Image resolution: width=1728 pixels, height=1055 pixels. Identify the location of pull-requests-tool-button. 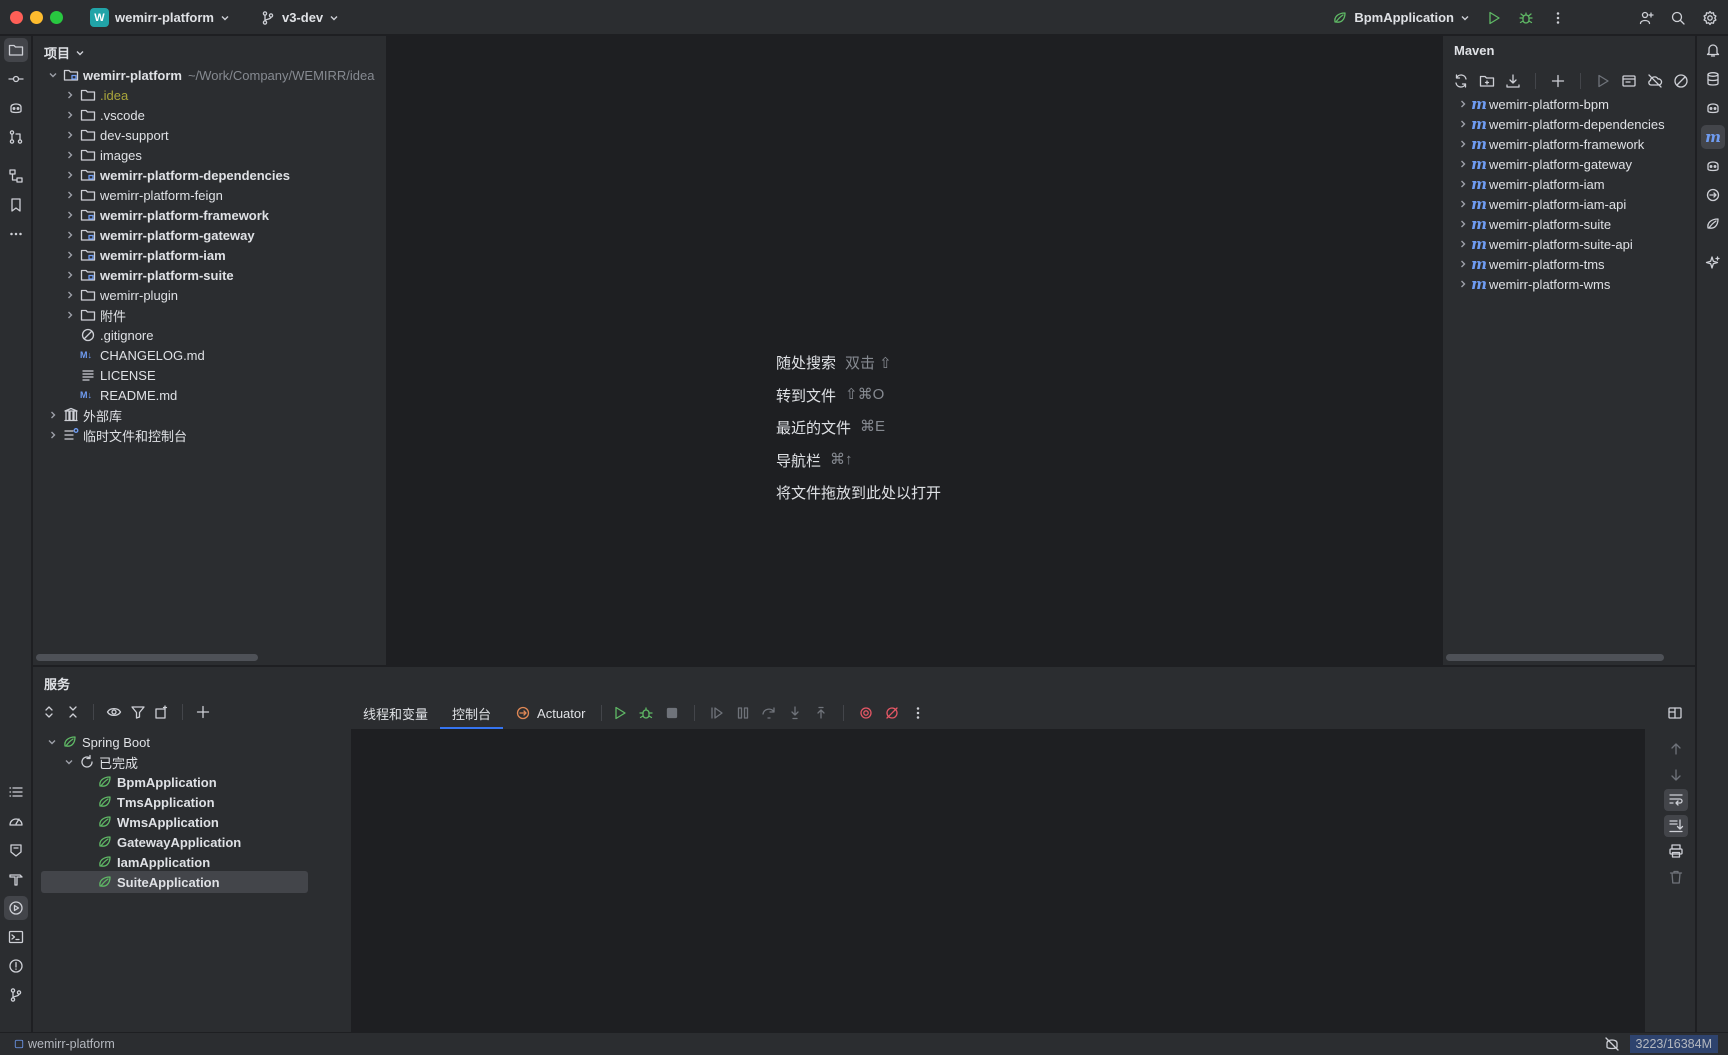
(16, 137).